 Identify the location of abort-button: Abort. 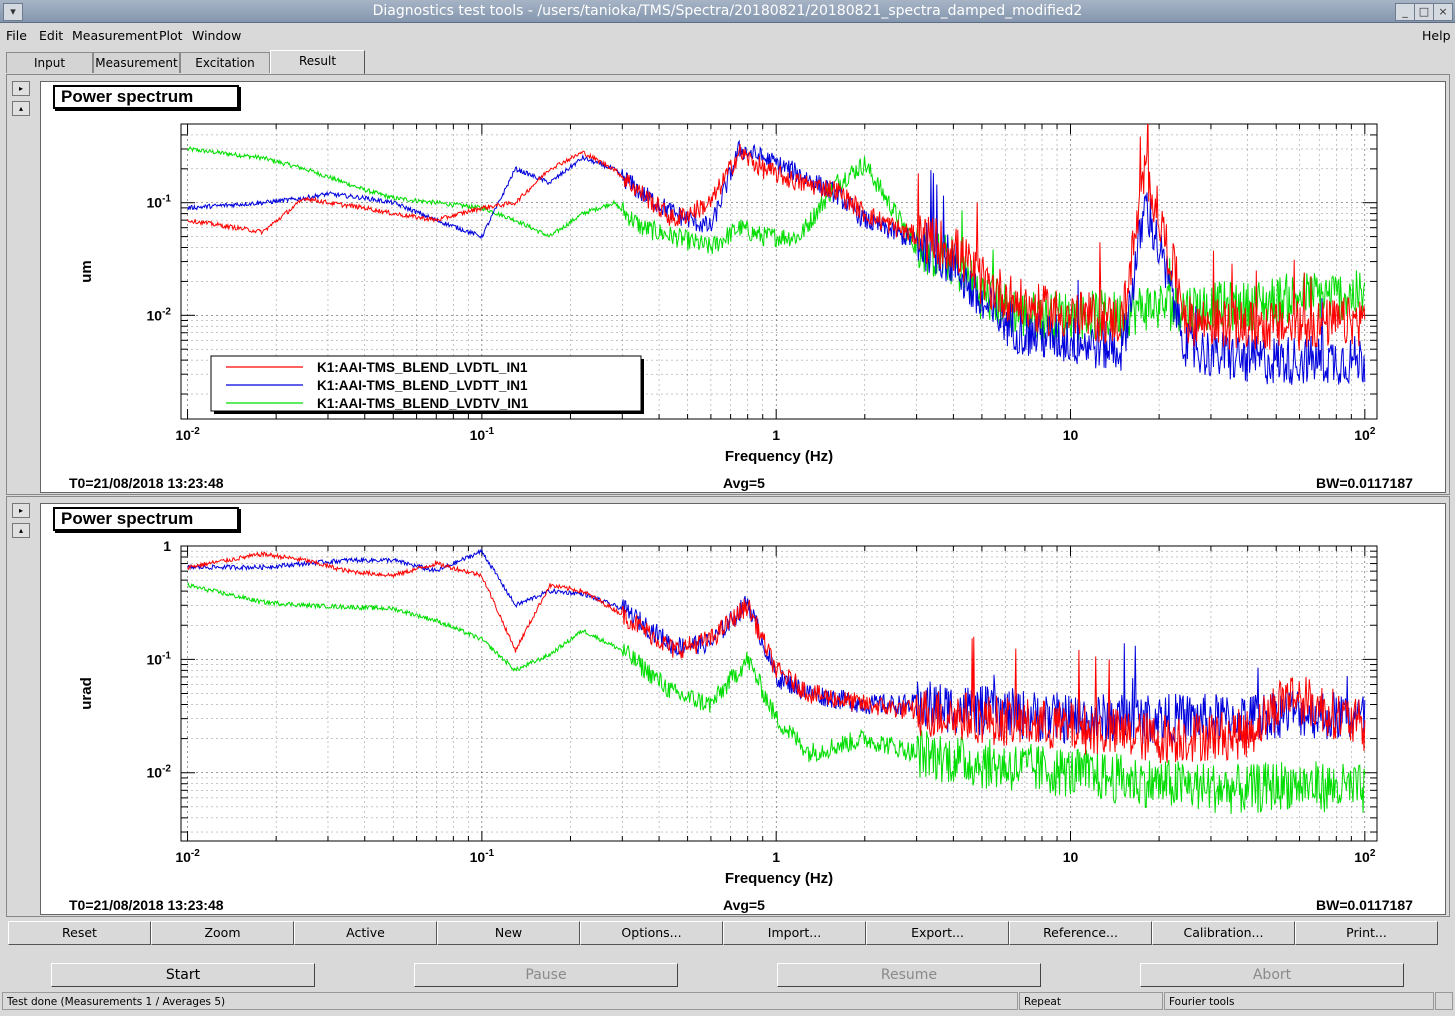
(1272, 975).